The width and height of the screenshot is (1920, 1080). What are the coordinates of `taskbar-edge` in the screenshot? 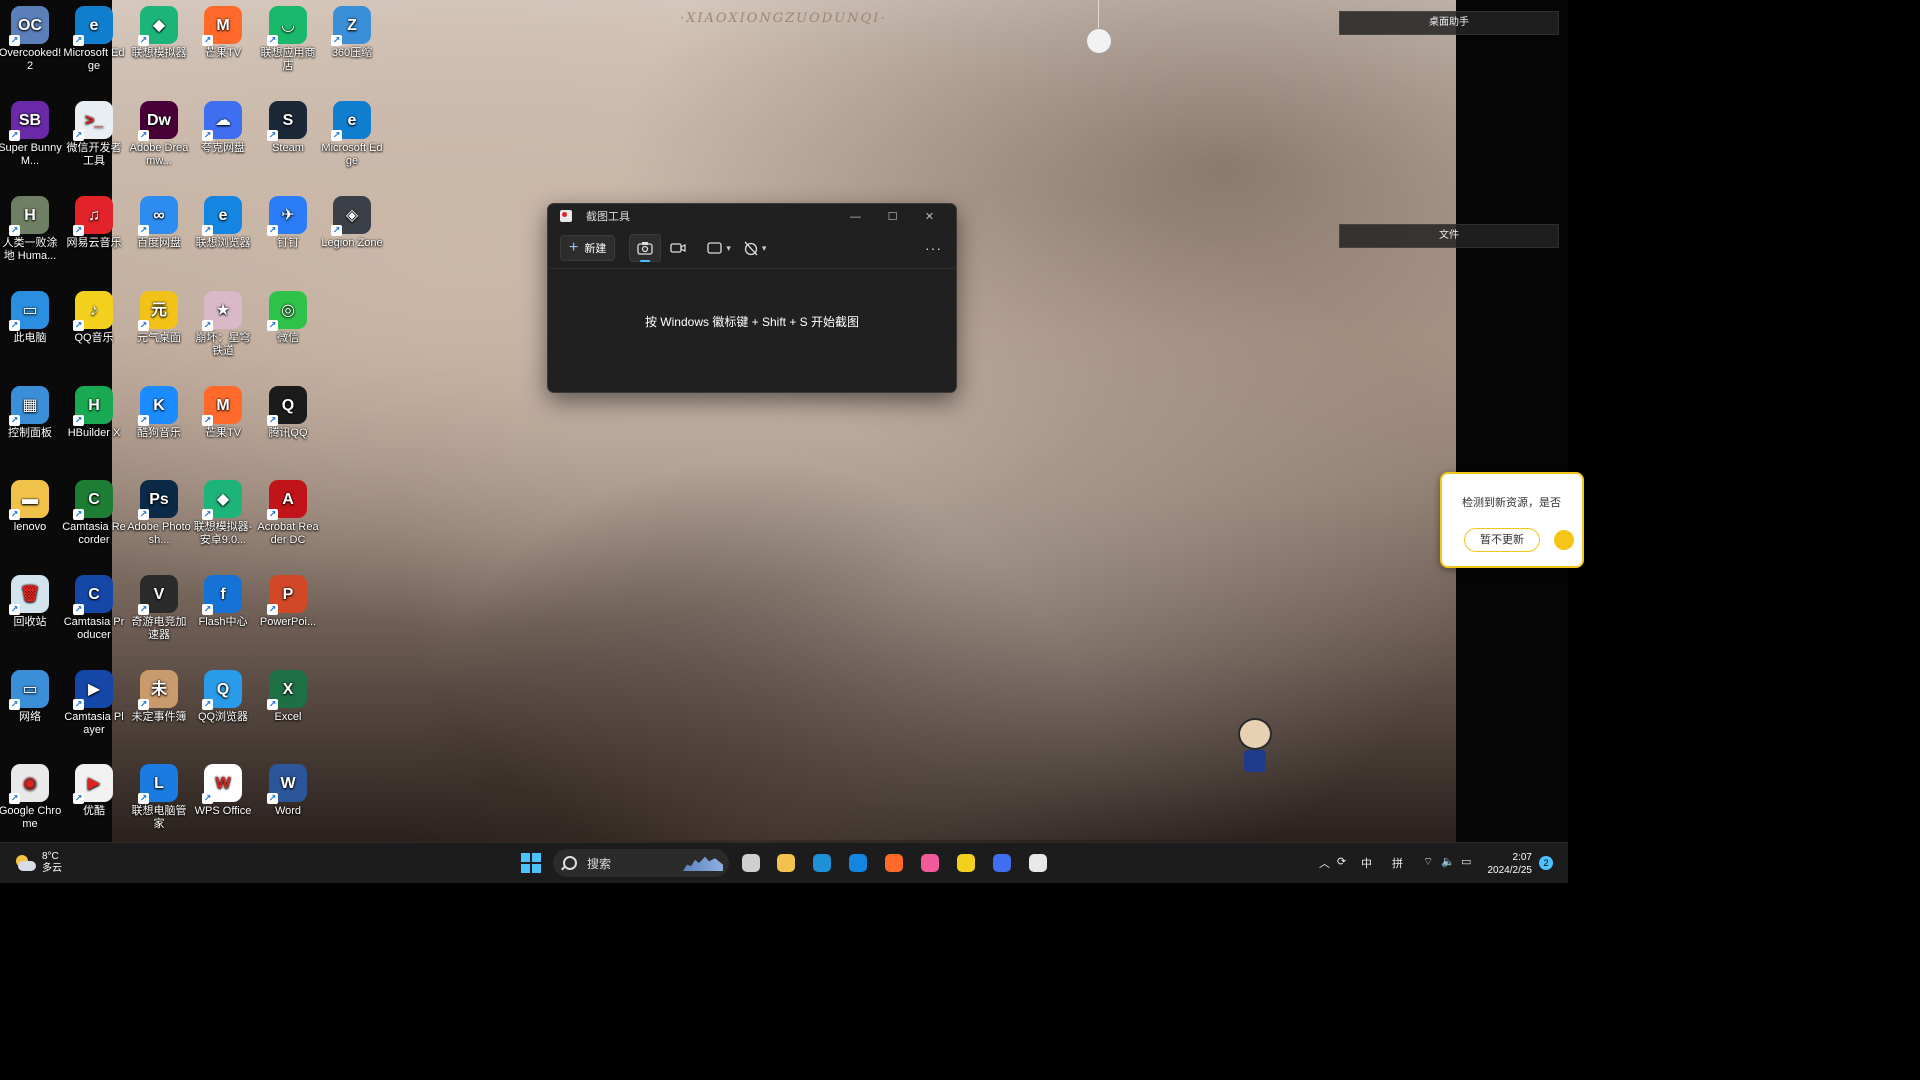 It's located at (822, 863).